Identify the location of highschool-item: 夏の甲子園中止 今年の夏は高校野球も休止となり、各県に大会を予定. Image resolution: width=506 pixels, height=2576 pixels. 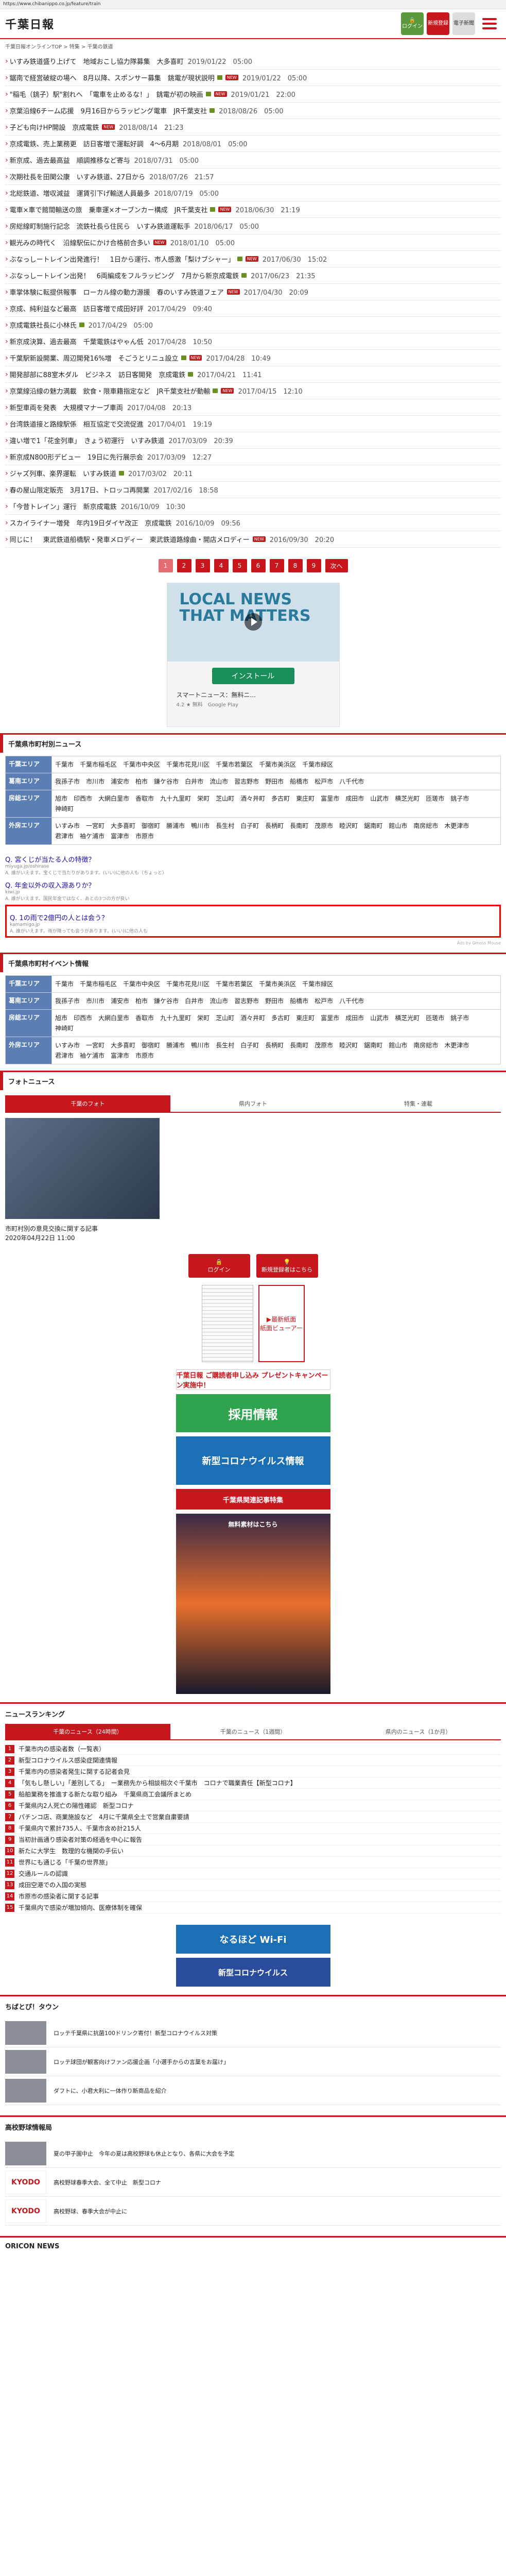
(253, 2153).